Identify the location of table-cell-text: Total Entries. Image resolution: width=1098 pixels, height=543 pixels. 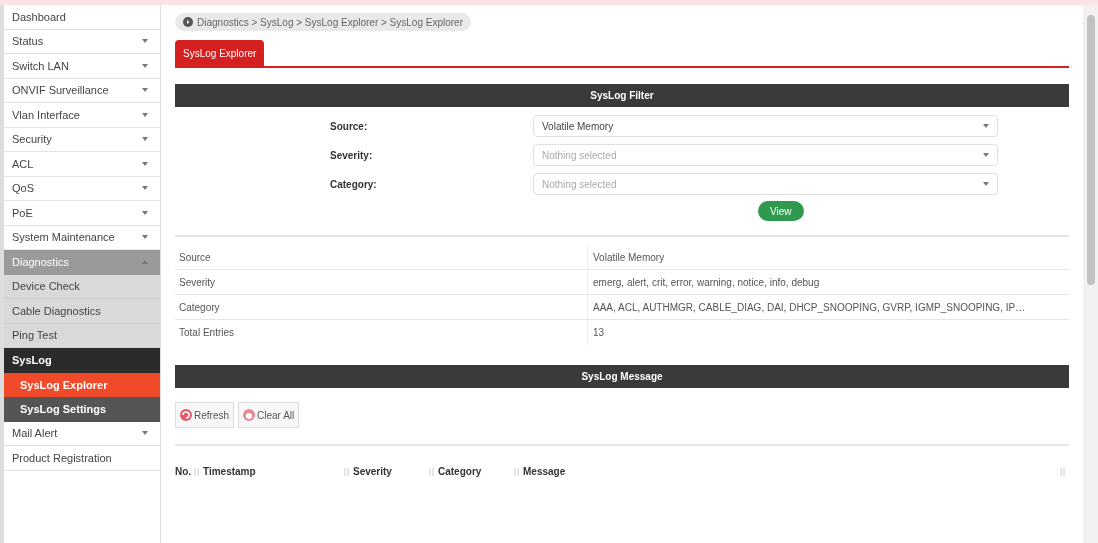
(207, 333).